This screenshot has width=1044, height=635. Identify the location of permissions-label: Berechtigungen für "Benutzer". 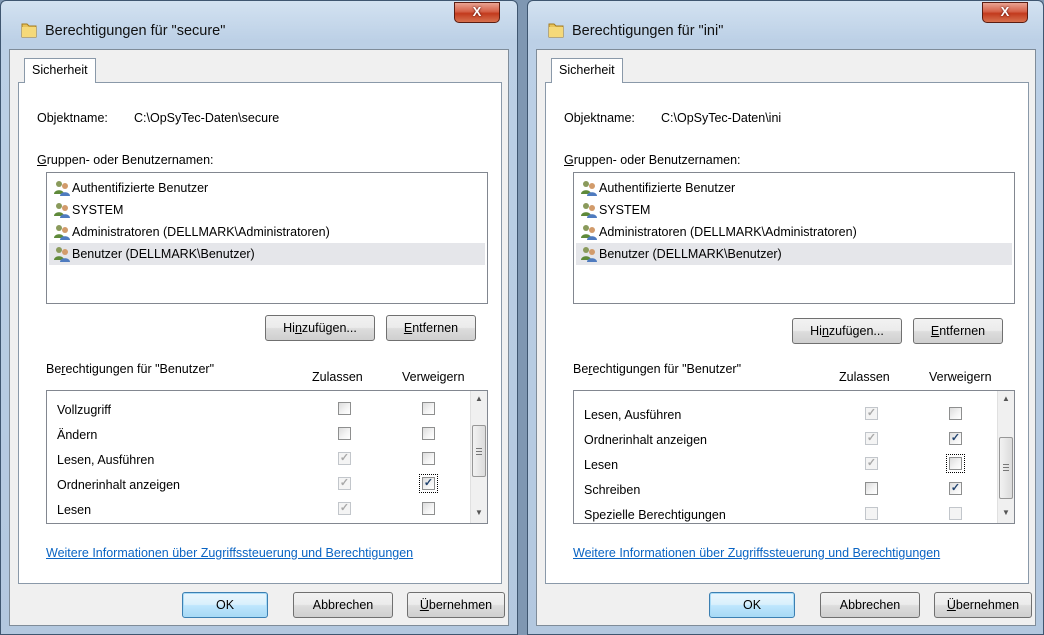
(657, 369).